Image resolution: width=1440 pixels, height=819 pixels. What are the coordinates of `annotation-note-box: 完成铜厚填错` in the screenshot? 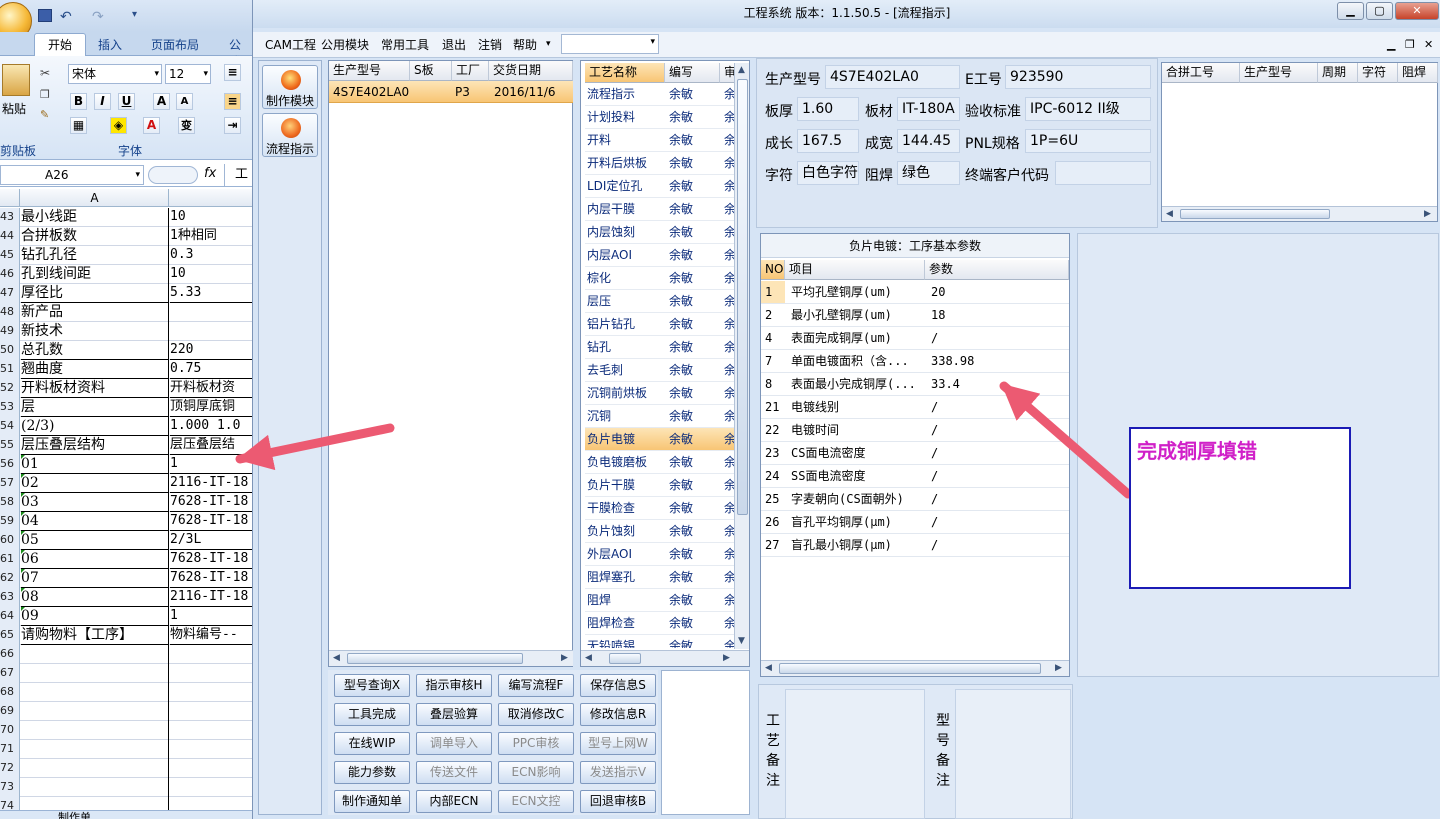 It's located at (1240, 508).